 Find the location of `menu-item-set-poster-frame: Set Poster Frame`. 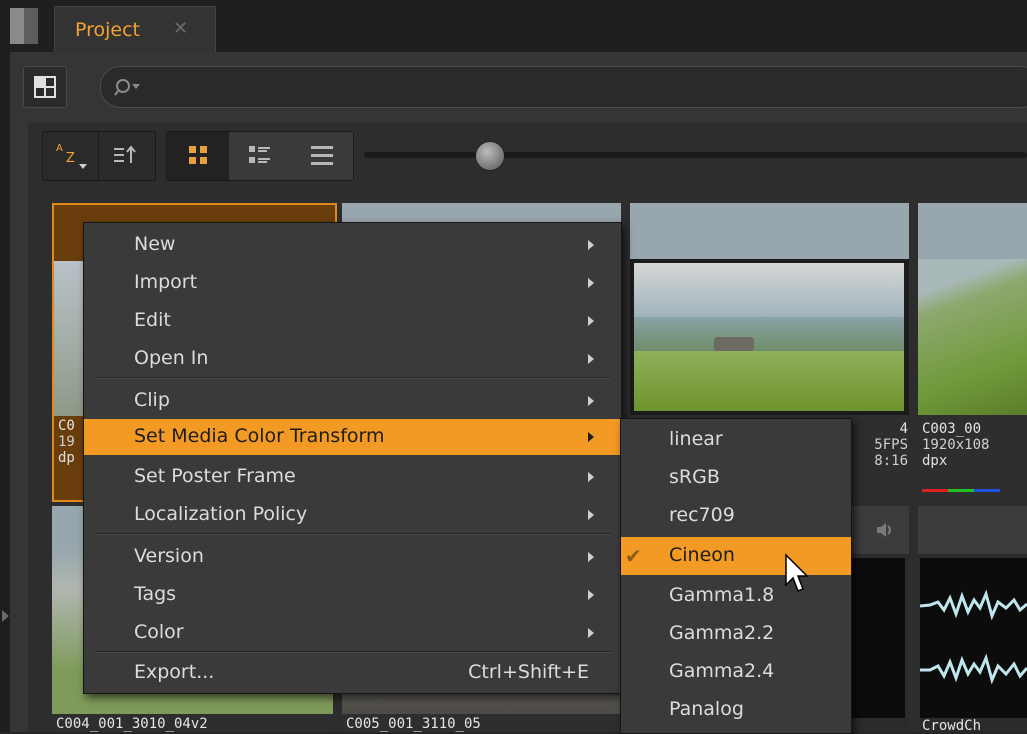

menu-item-set-poster-frame: Set Poster Frame is located at coordinates (352, 477).